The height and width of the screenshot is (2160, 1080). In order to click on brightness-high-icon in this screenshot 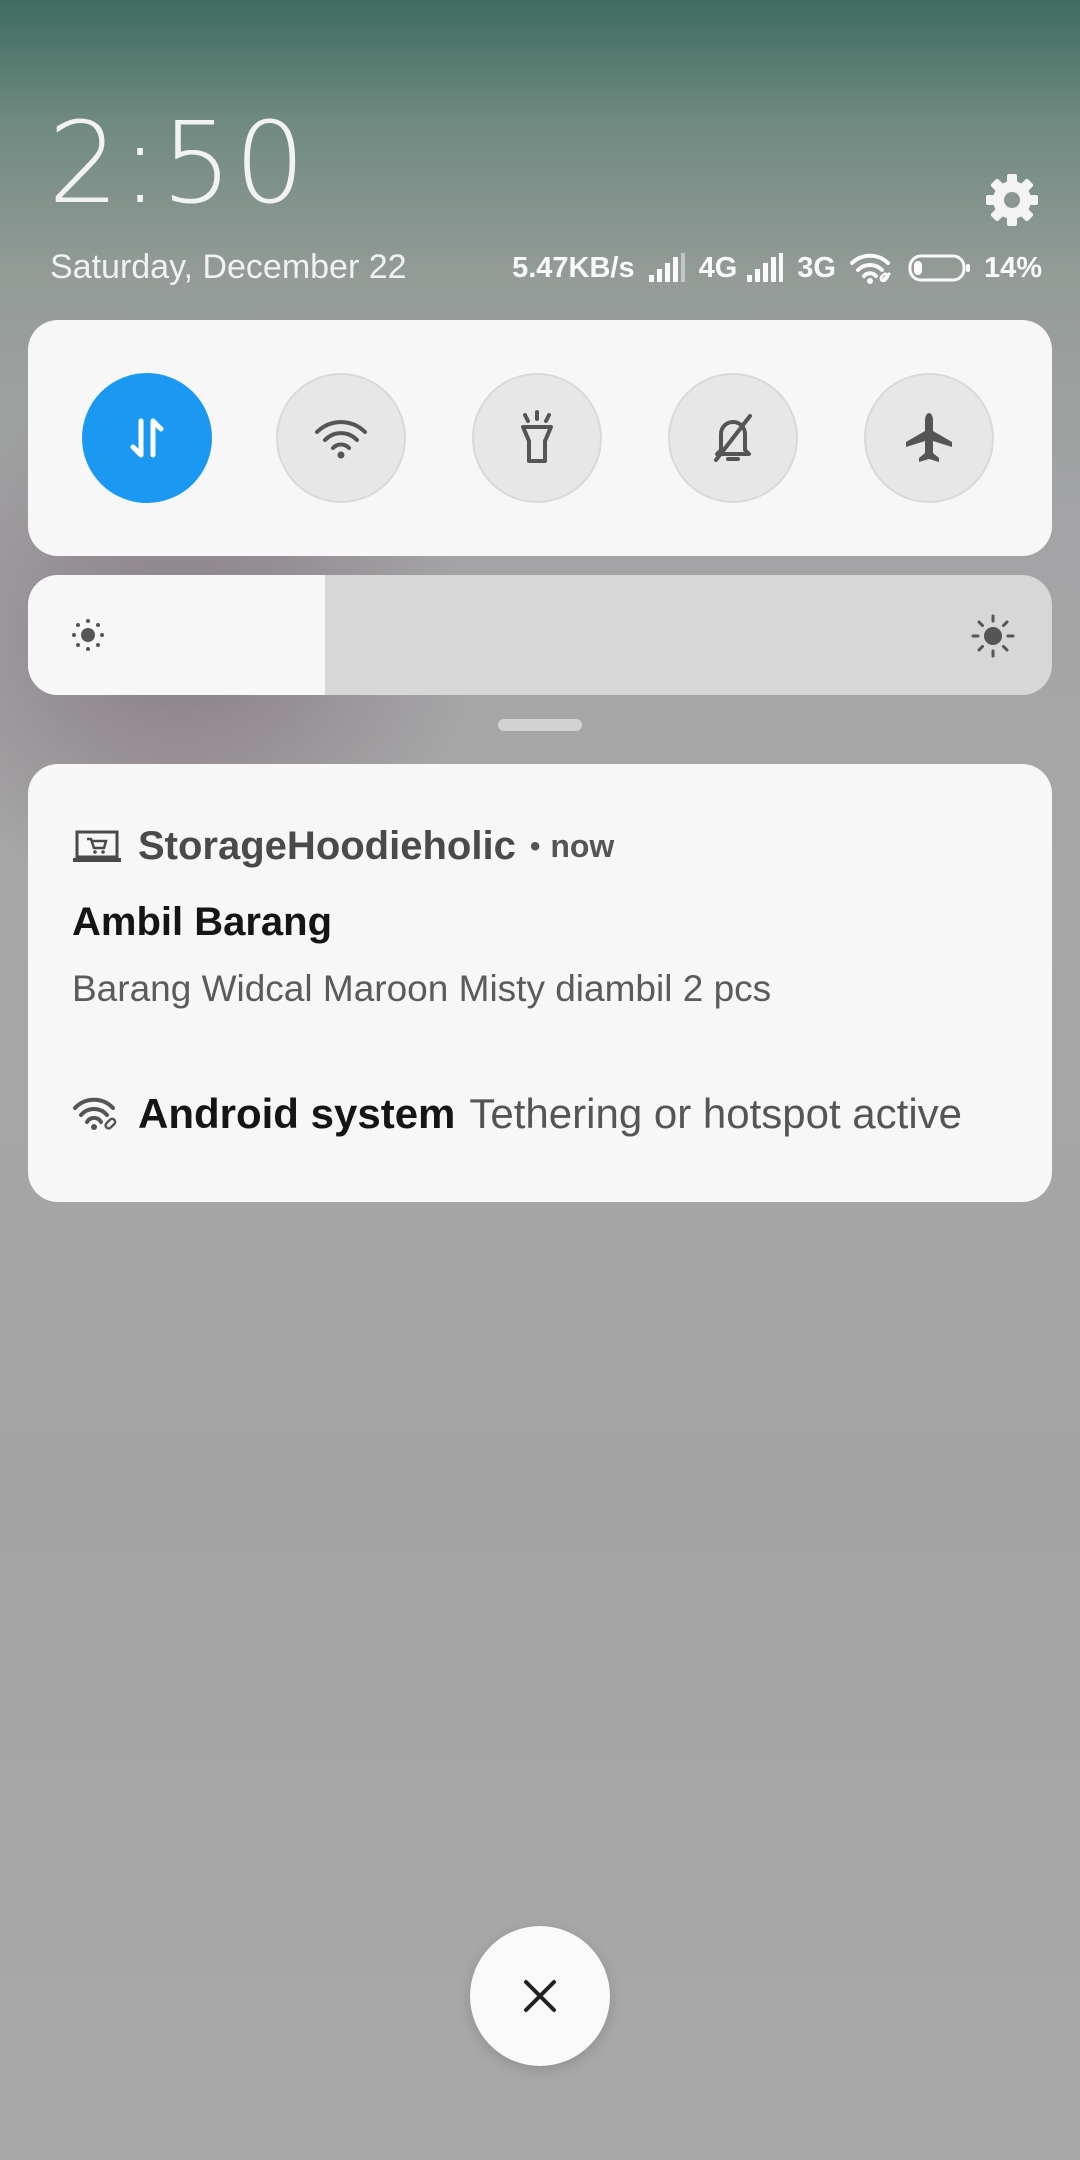, I will do `click(993, 636)`.